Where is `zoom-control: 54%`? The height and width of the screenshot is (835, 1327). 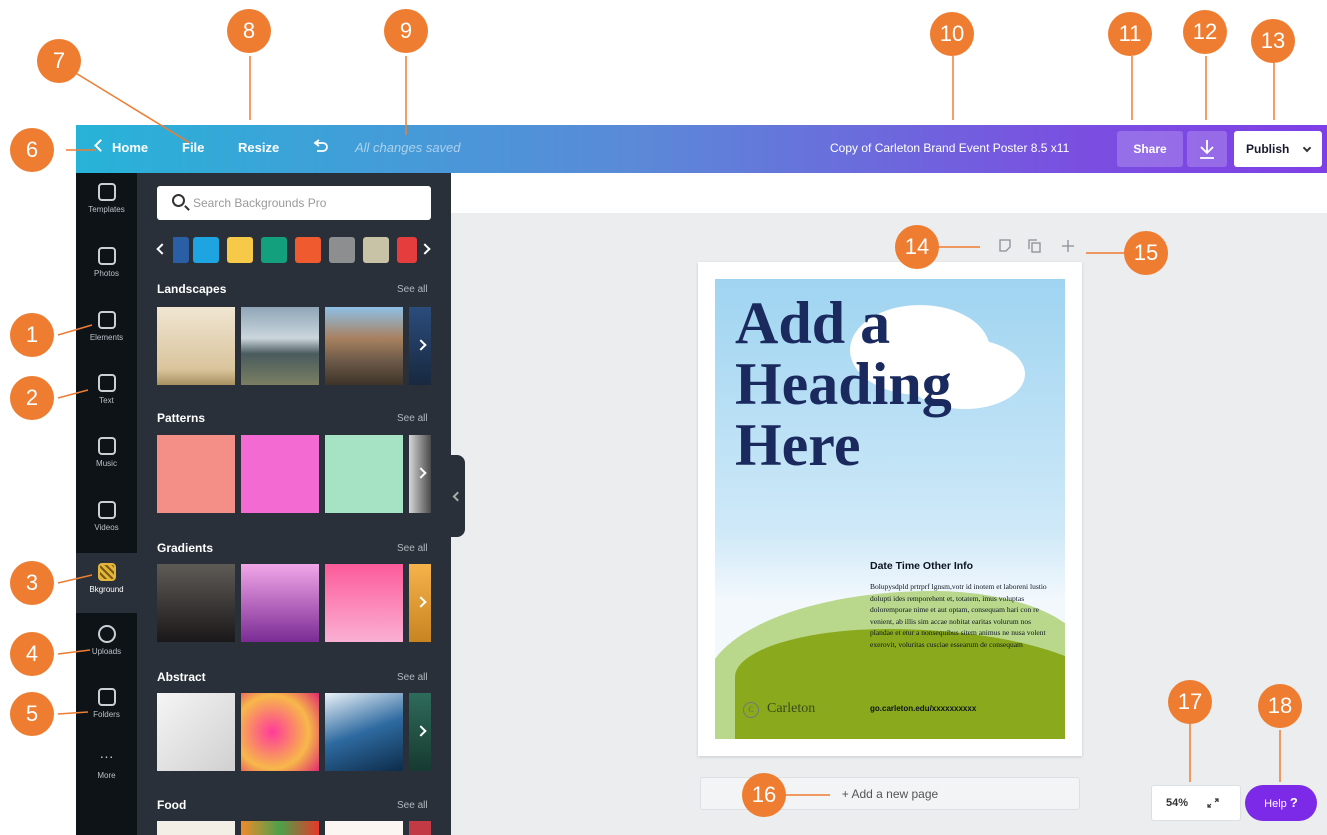
zoom-control: 54% is located at coordinates (1196, 803).